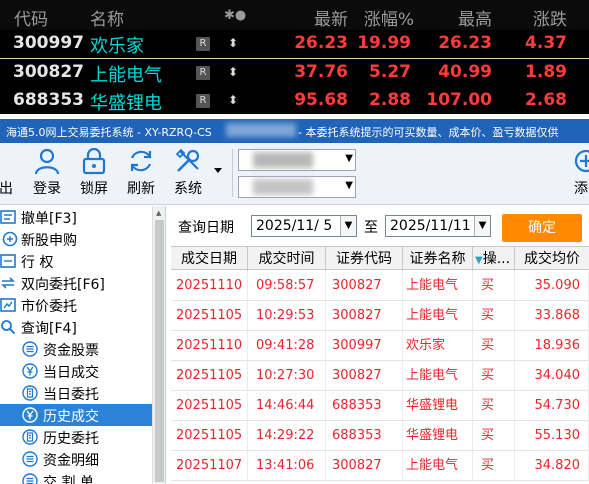 This screenshot has width=589, height=484. Describe the element at coordinates (297, 187) in the screenshot. I see `market-select: ▼` at that location.